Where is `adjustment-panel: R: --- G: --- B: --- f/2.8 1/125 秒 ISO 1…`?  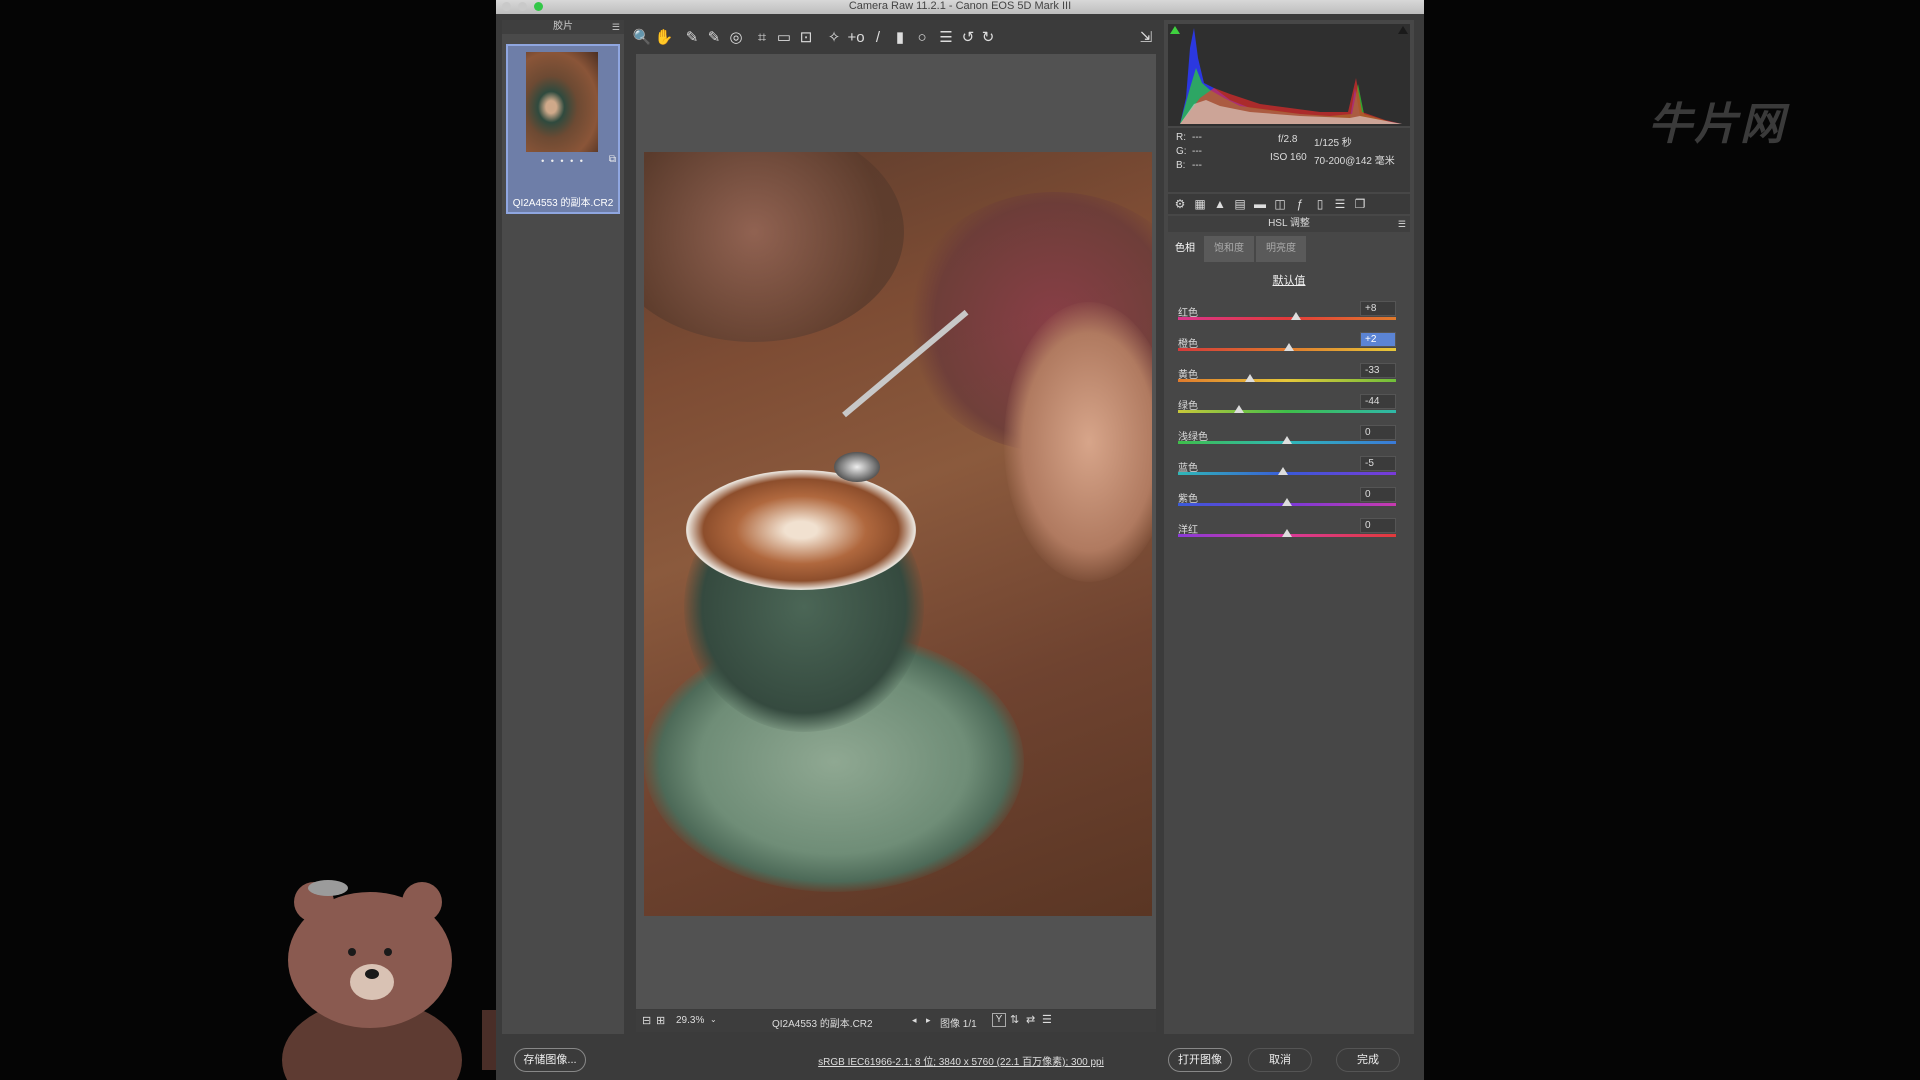
adjustment-panel: R: --- G: --- B: --- f/2.8 1/125 秒 ISO 1… is located at coordinates (1289, 527).